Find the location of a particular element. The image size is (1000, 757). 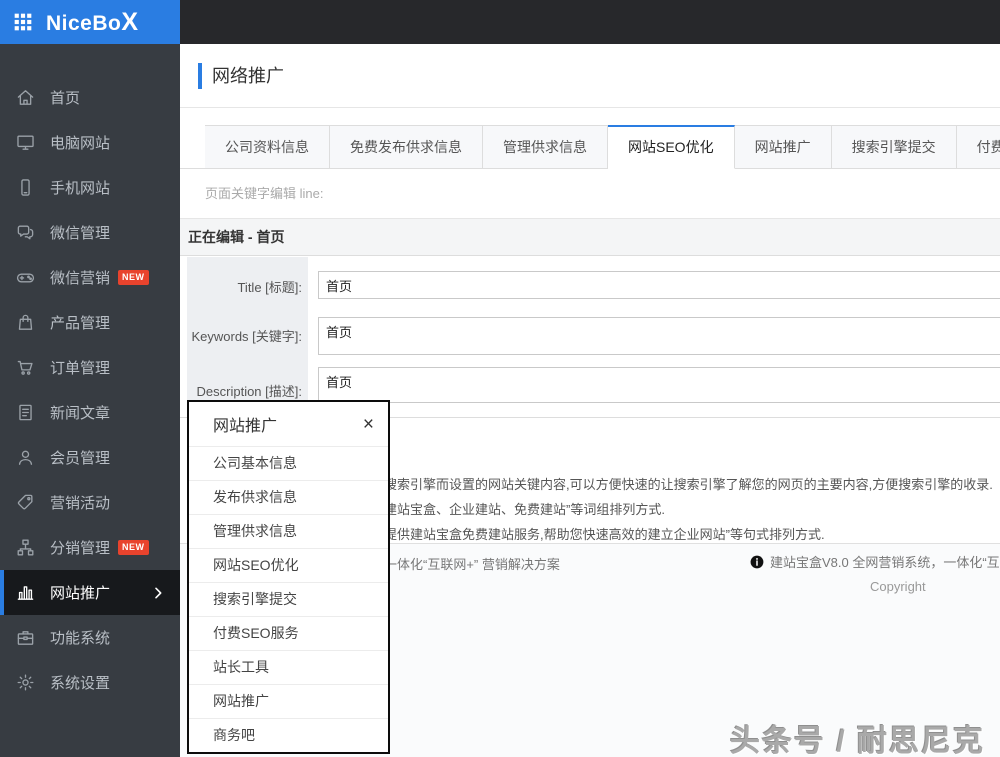

tab-label: 网站推广 is located at coordinates (782, 147).